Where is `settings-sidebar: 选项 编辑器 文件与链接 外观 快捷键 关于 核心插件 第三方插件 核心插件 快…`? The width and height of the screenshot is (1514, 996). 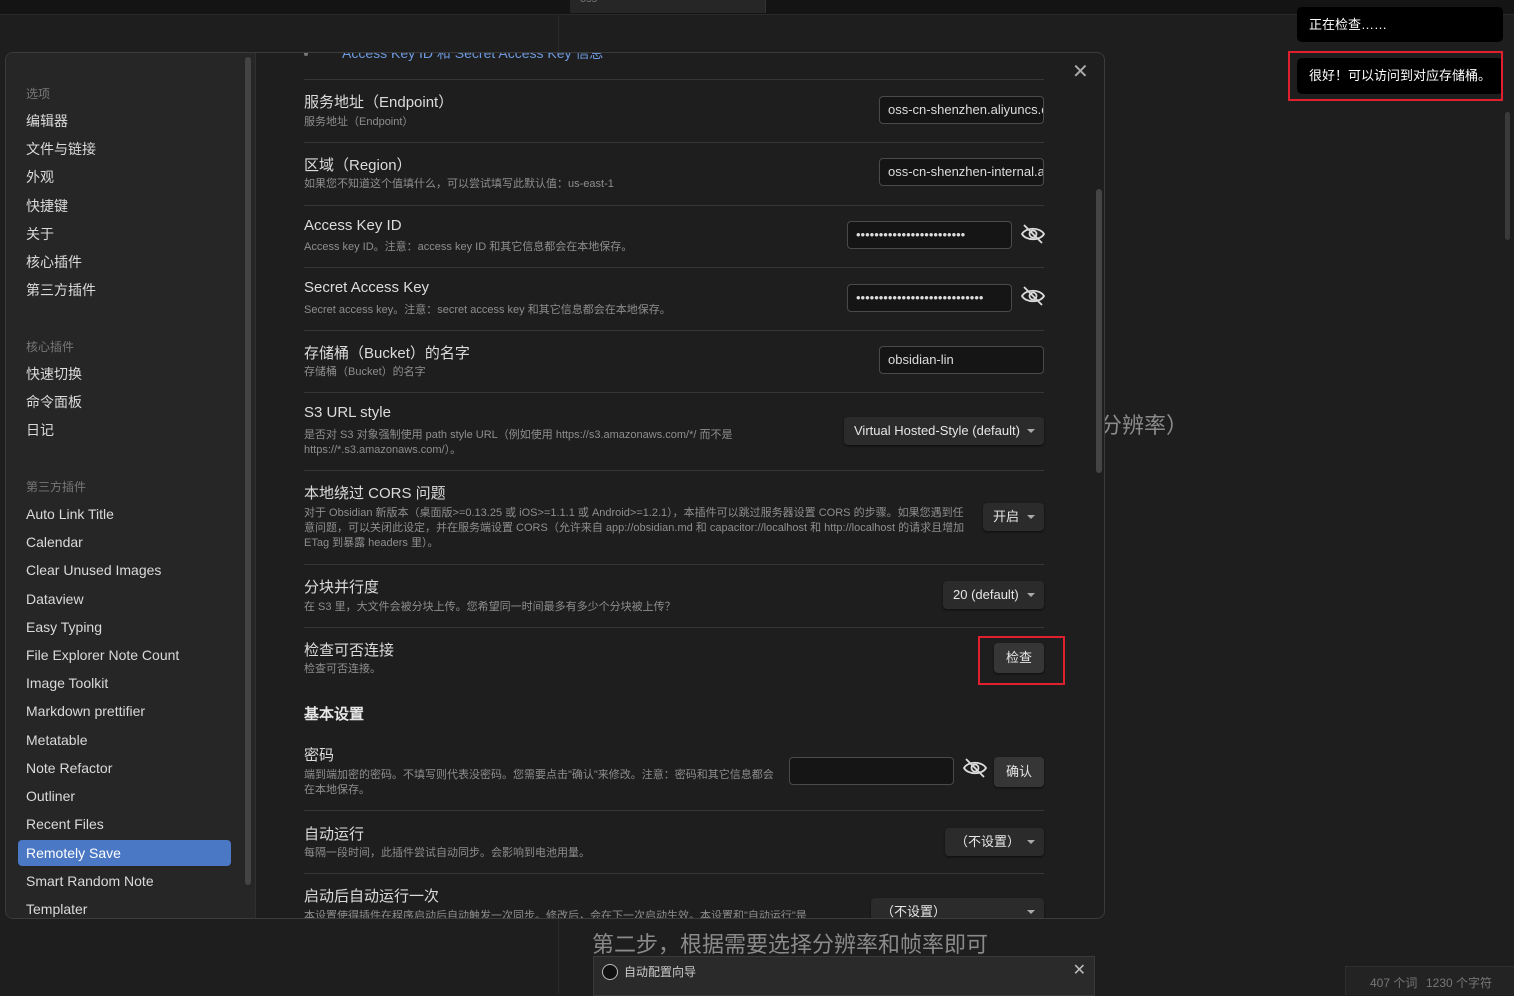
settings-sidebar: 选项 编辑器 文件与链接 外观 快捷键 关于 核心插件 第三方插件 核心插件 快… is located at coordinates (131, 485).